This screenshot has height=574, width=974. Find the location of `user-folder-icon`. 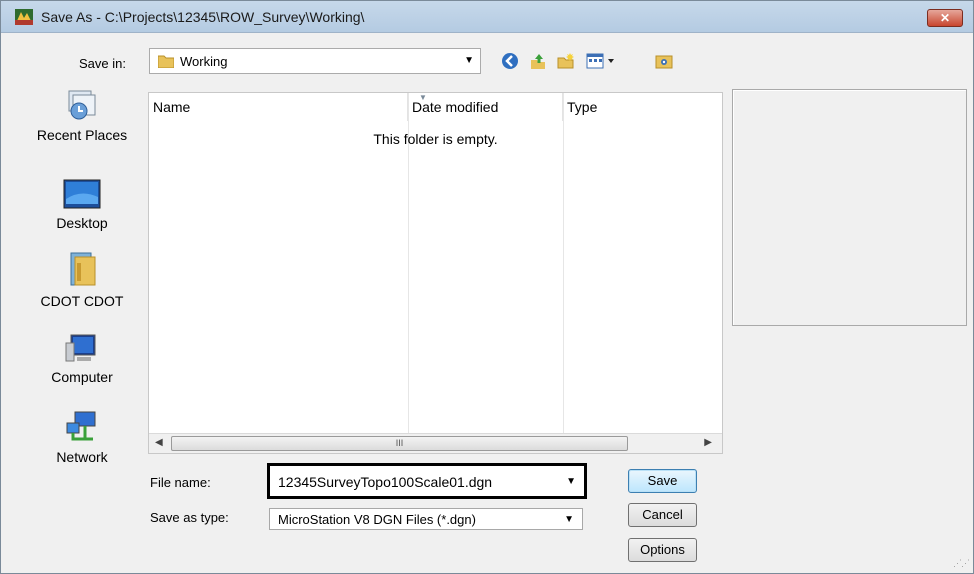

user-folder-icon is located at coordinates (83, 269).